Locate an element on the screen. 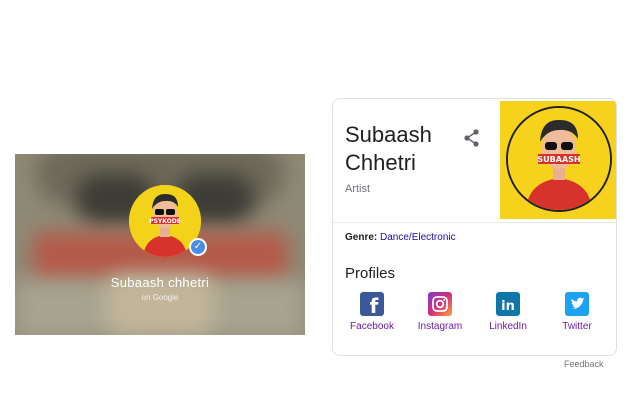  check-icon: ✓ is located at coordinates (198, 246).